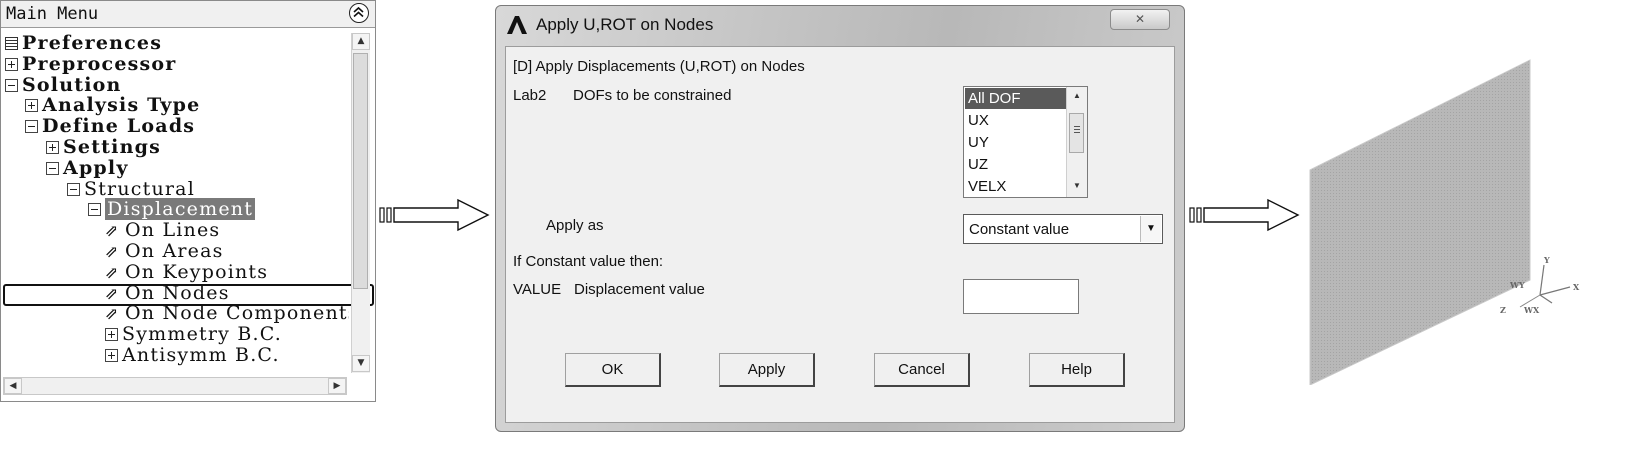  What do you see at coordinates (588, 261) in the screenshot?
I see `if-constant-text: If Constant value then:` at bounding box center [588, 261].